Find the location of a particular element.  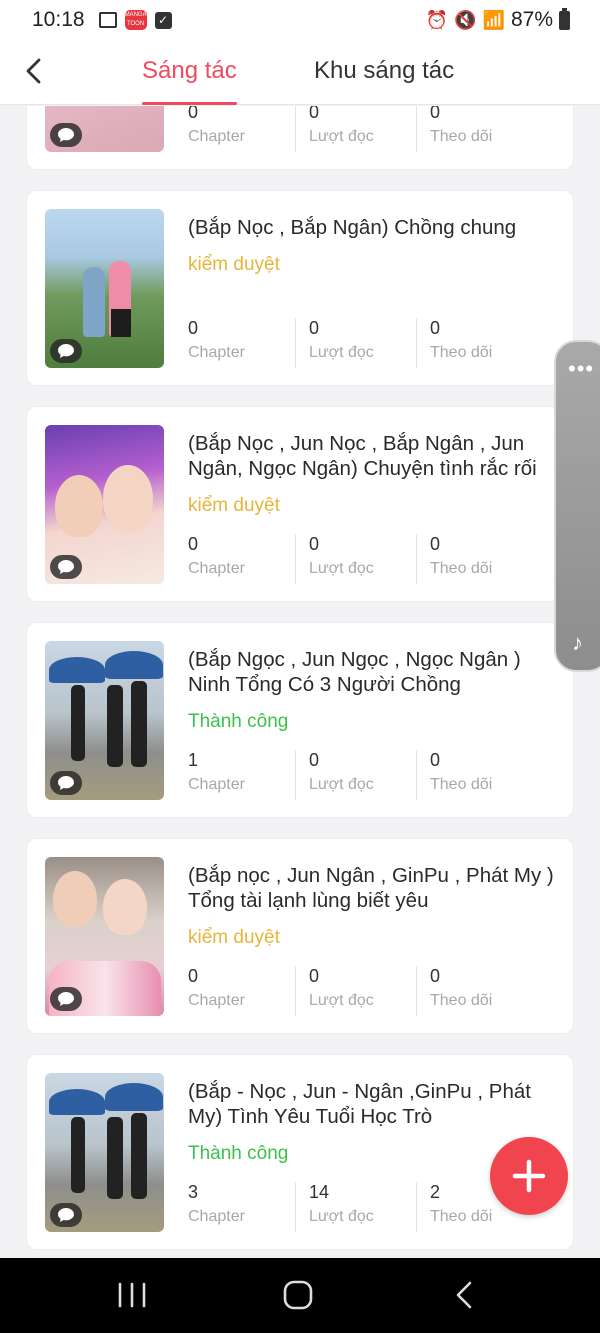

recent-apps-button is located at coordinates (132, 1295).